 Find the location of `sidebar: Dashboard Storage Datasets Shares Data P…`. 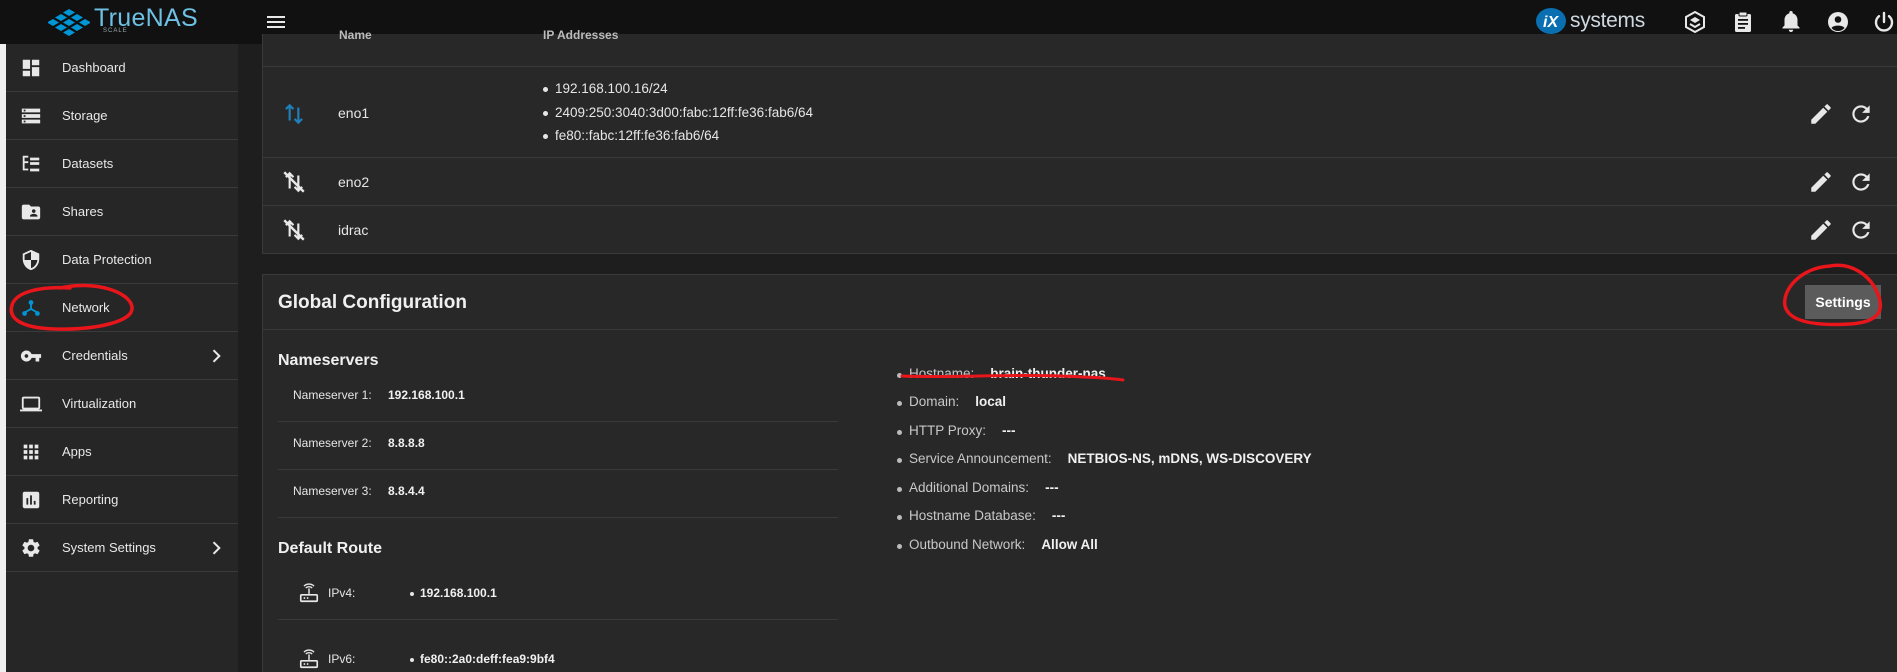

sidebar: Dashboard Storage Datasets Shares Data P… is located at coordinates (122, 358).